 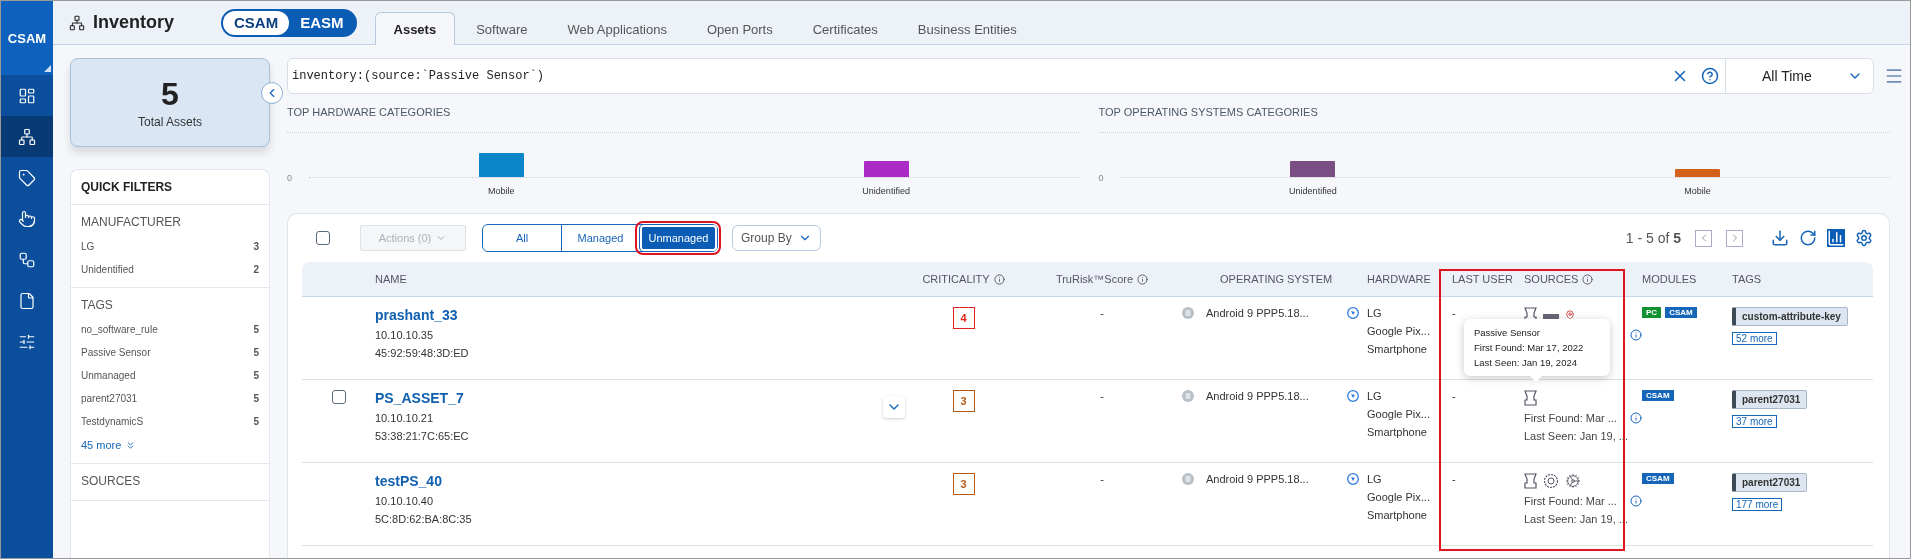 I want to click on column-header: SOURCES, so click(x=1583, y=279).